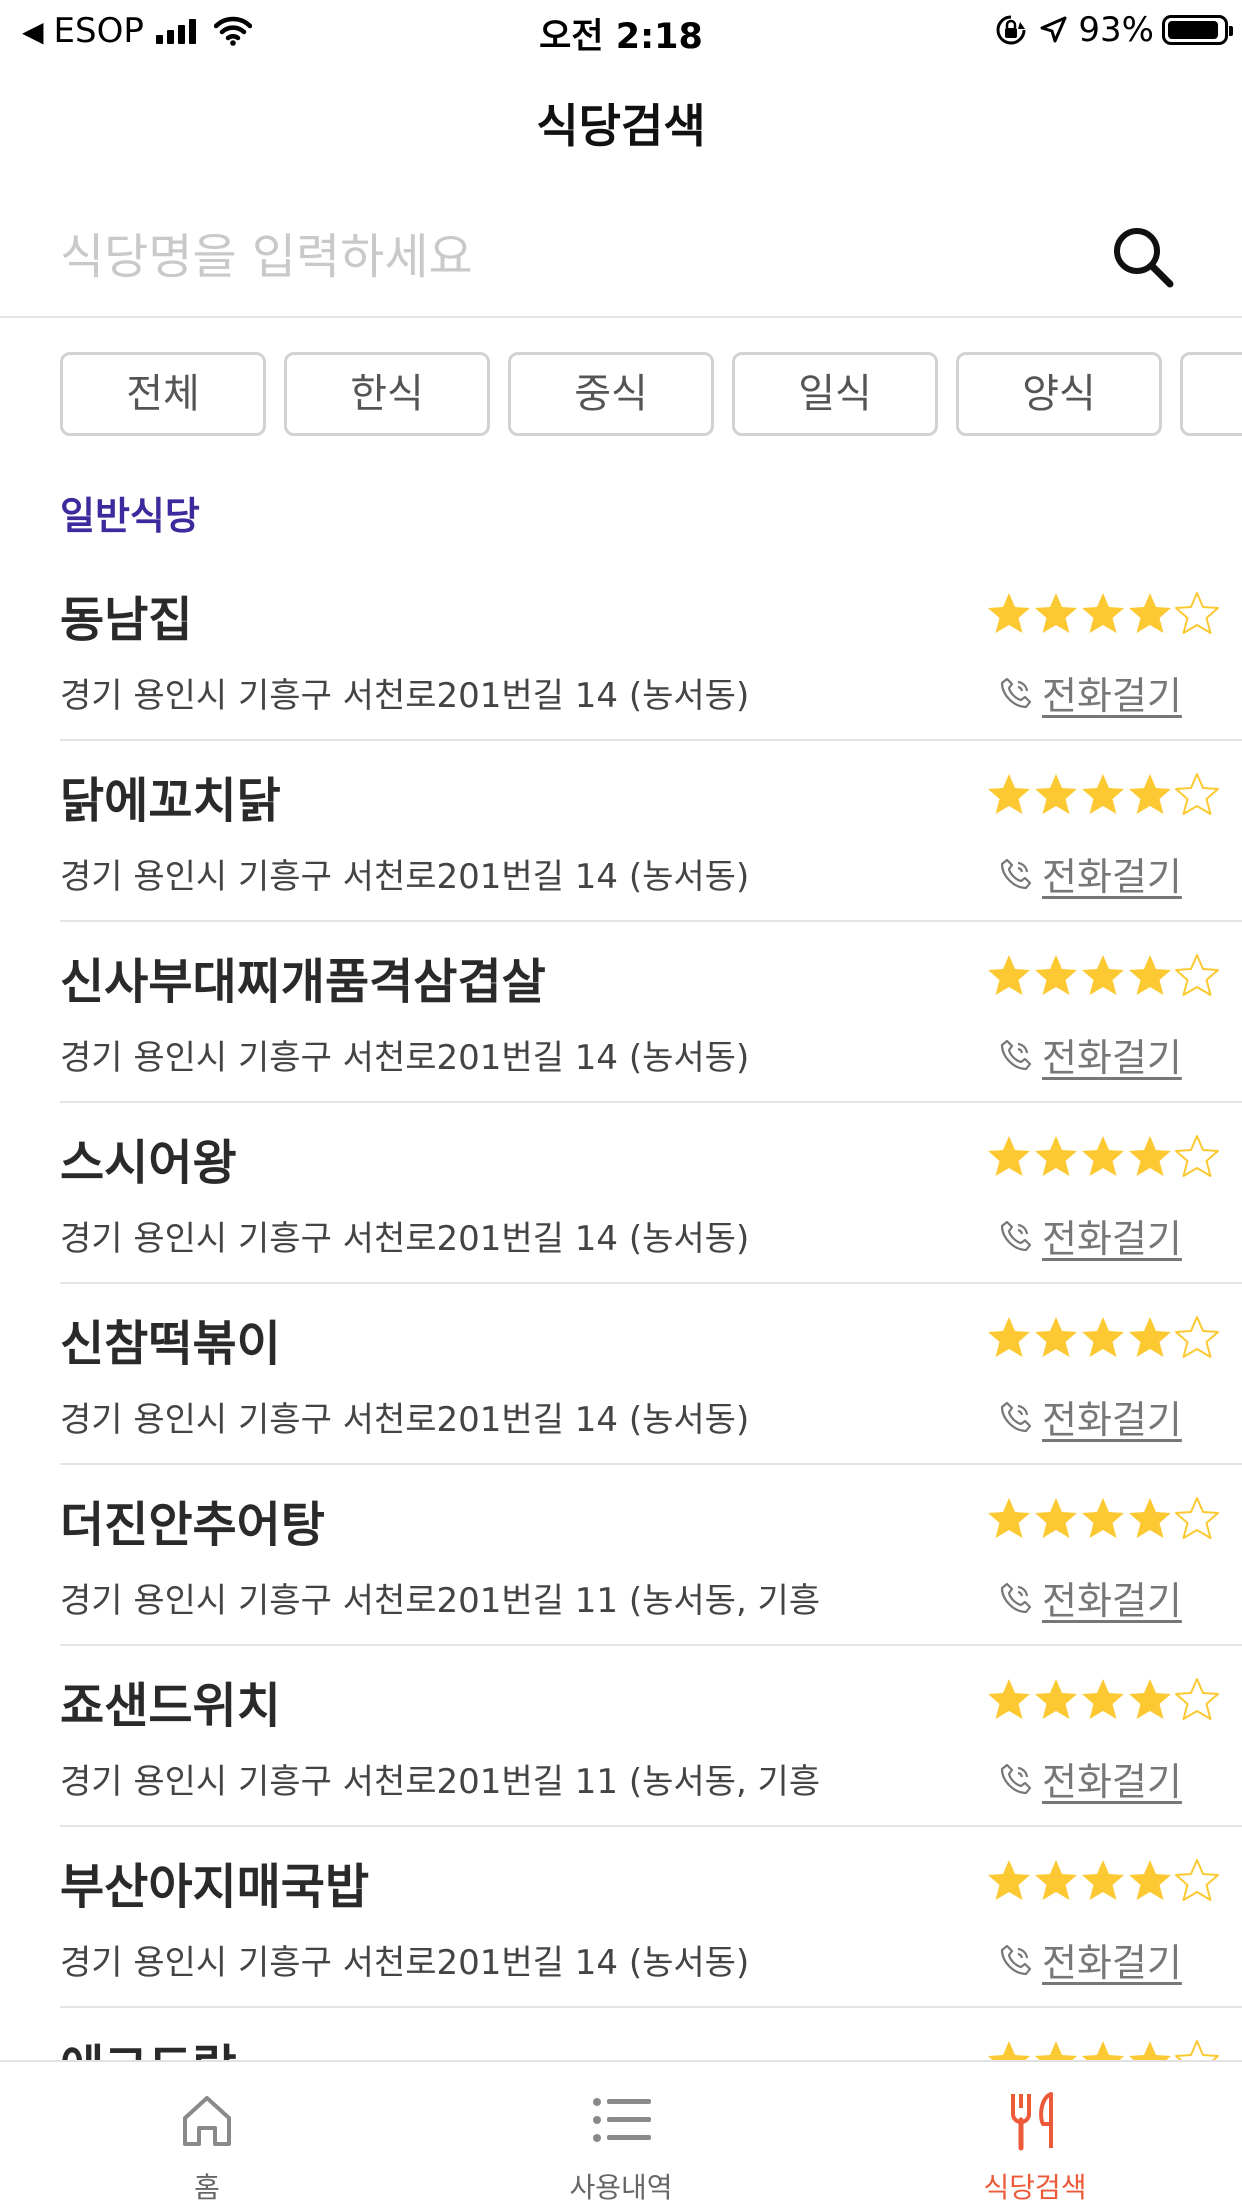 Image resolution: width=1242 pixels, height=2208 pixels. What do you see at coordinates (651, 2034) in the screenshot?
I see `restaurant-row: 에그드랍전화걸기` at bounding box center [651, 2034].